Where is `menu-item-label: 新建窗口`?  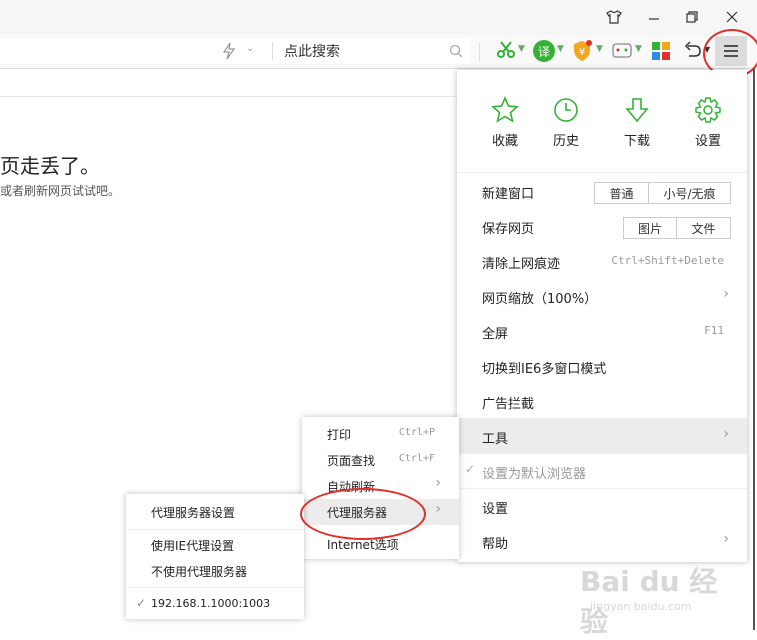 menu-item-label: 新建窗口 is located at coordinates (508, 194).